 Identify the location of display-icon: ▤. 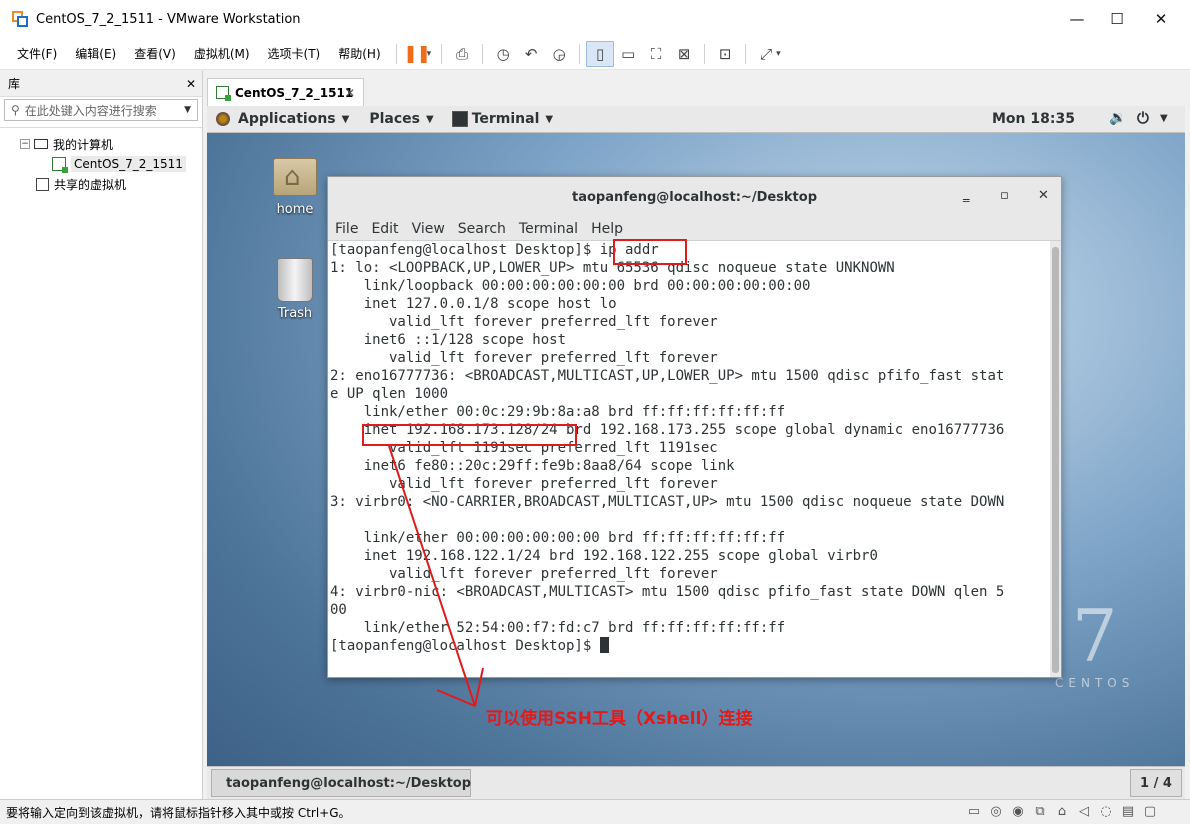
(1128, 811).